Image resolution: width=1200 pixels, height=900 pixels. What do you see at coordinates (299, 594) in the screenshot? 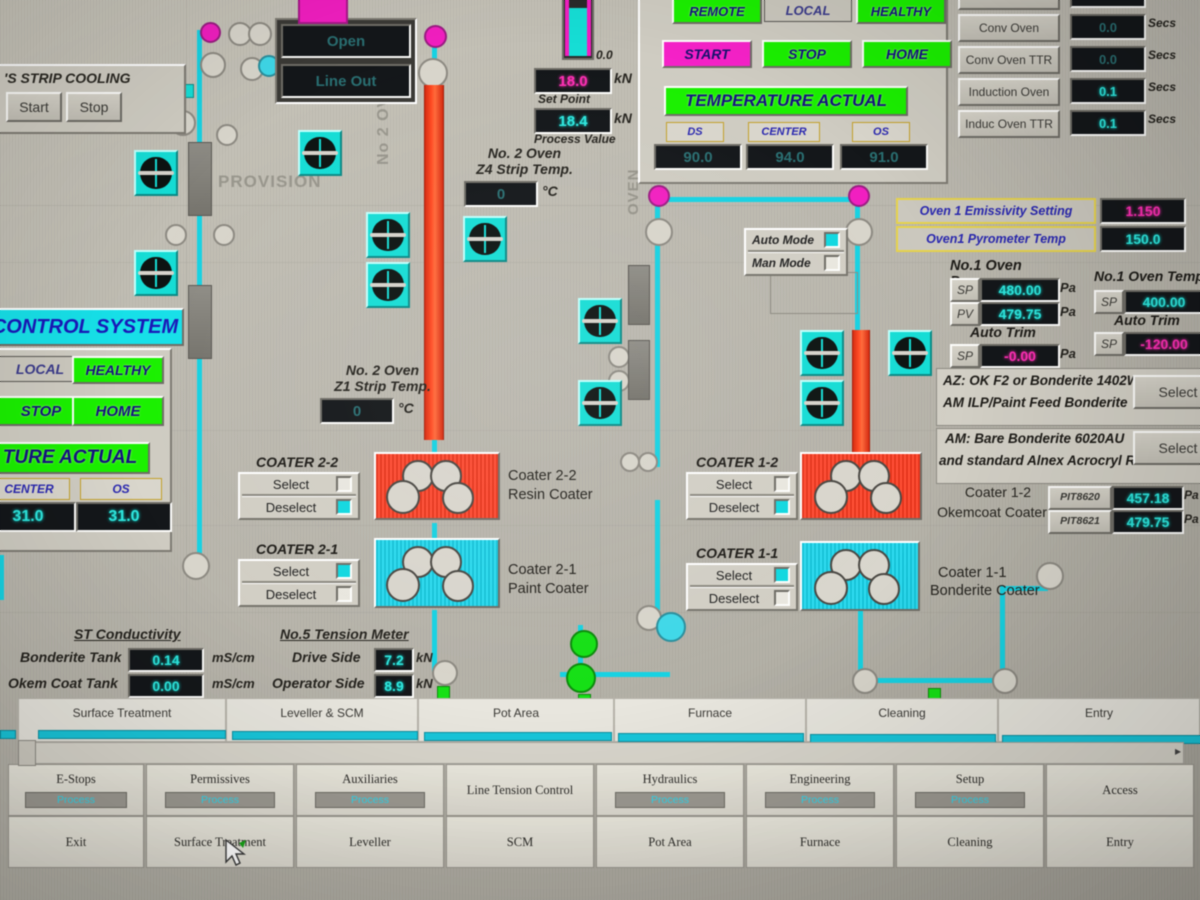
I see `coater-2-1-deselect-row: Deselect` at bounding box center [299, 594].